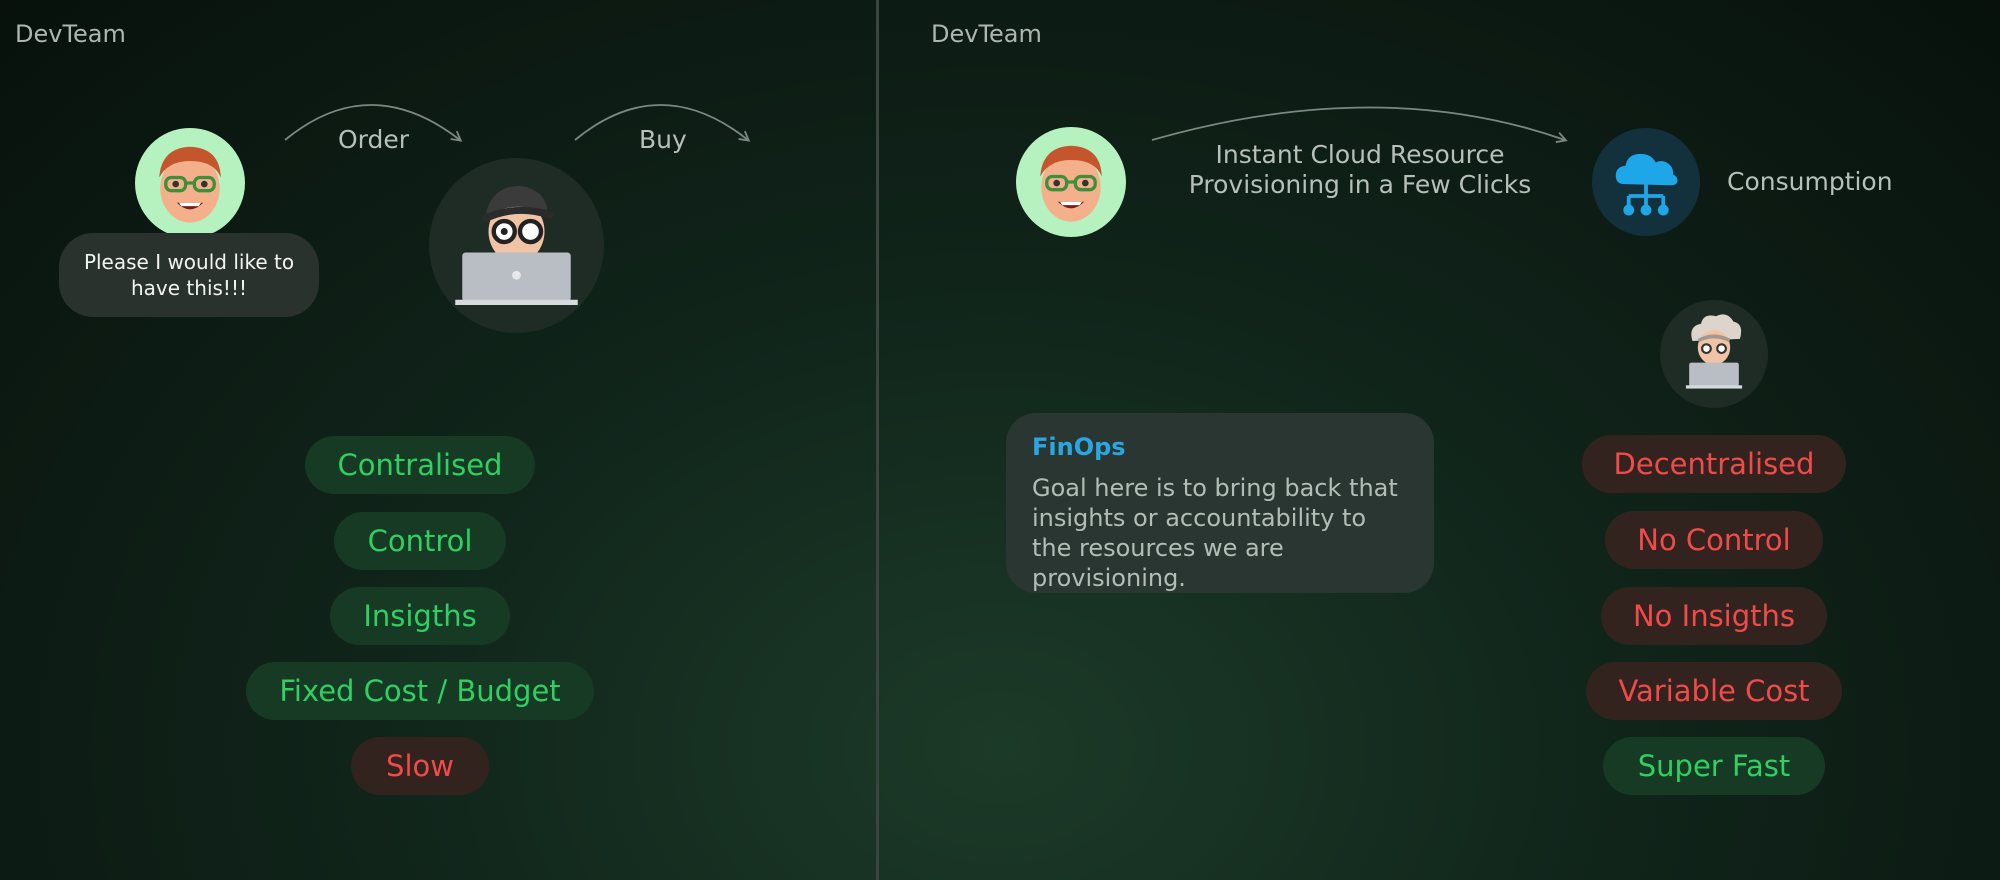 This screenshot has width=2000, height=880. I want to click on buy-arrow-label: Buy, so click(663, 139).